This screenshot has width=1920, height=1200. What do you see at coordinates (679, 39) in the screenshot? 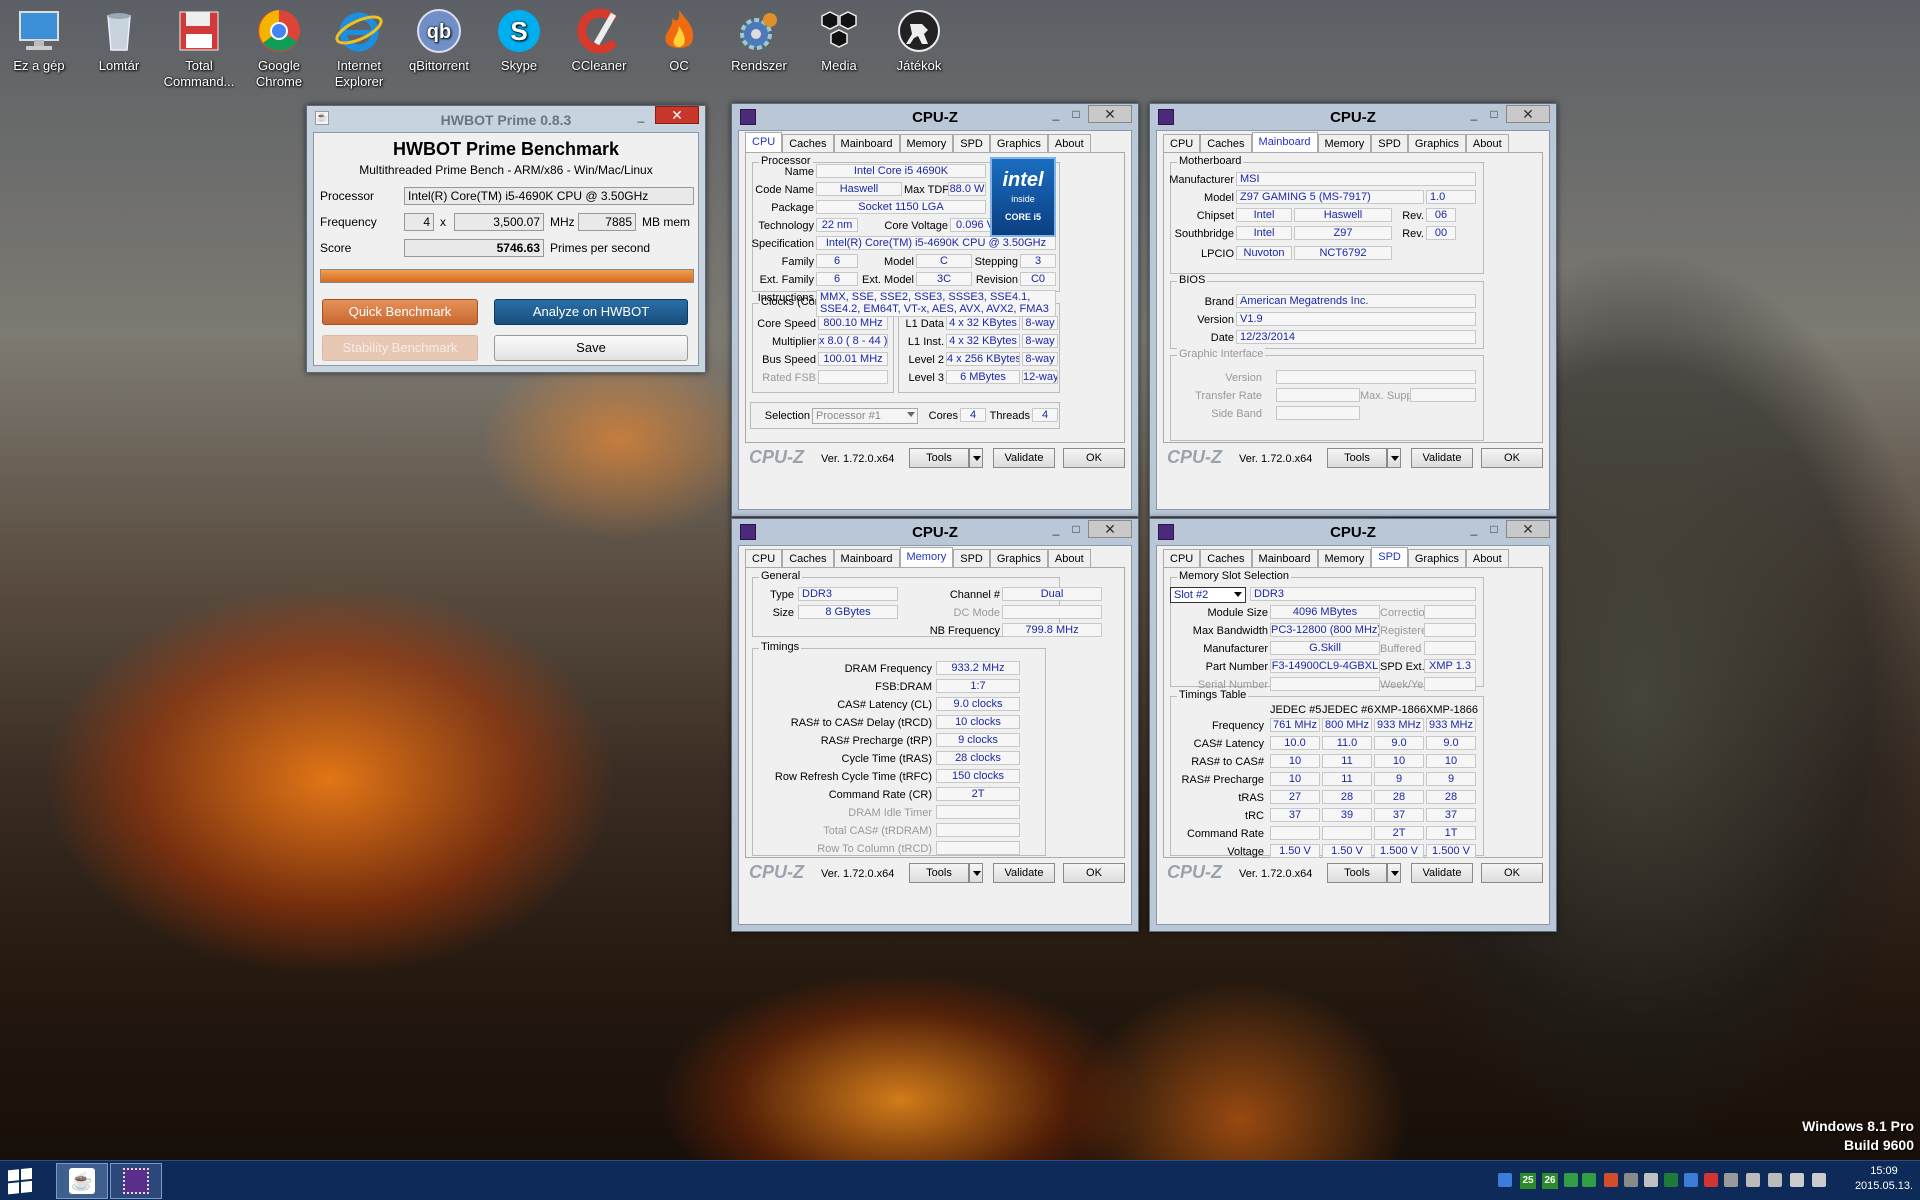
I see `desktop-shortcut-flame: OC` at bounding box center [679, 39].